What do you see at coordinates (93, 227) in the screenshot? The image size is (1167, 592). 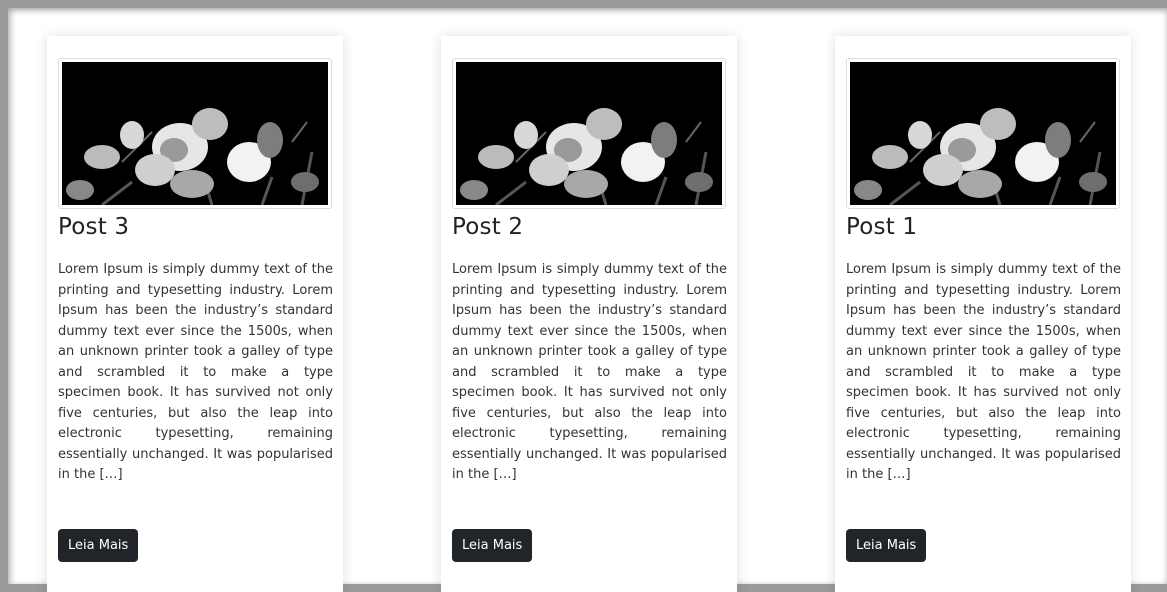 I see `post-title: Post 3` at bounding box center [93, 227].